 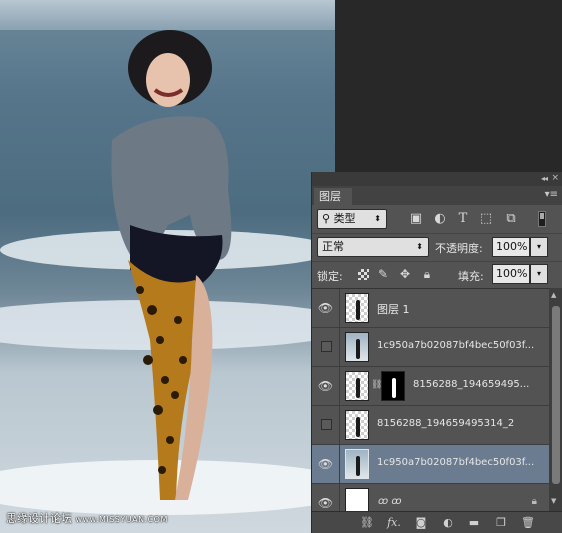 I want to click on panel-title-bar: ◂◂ ×, so click(x=437, y=179).